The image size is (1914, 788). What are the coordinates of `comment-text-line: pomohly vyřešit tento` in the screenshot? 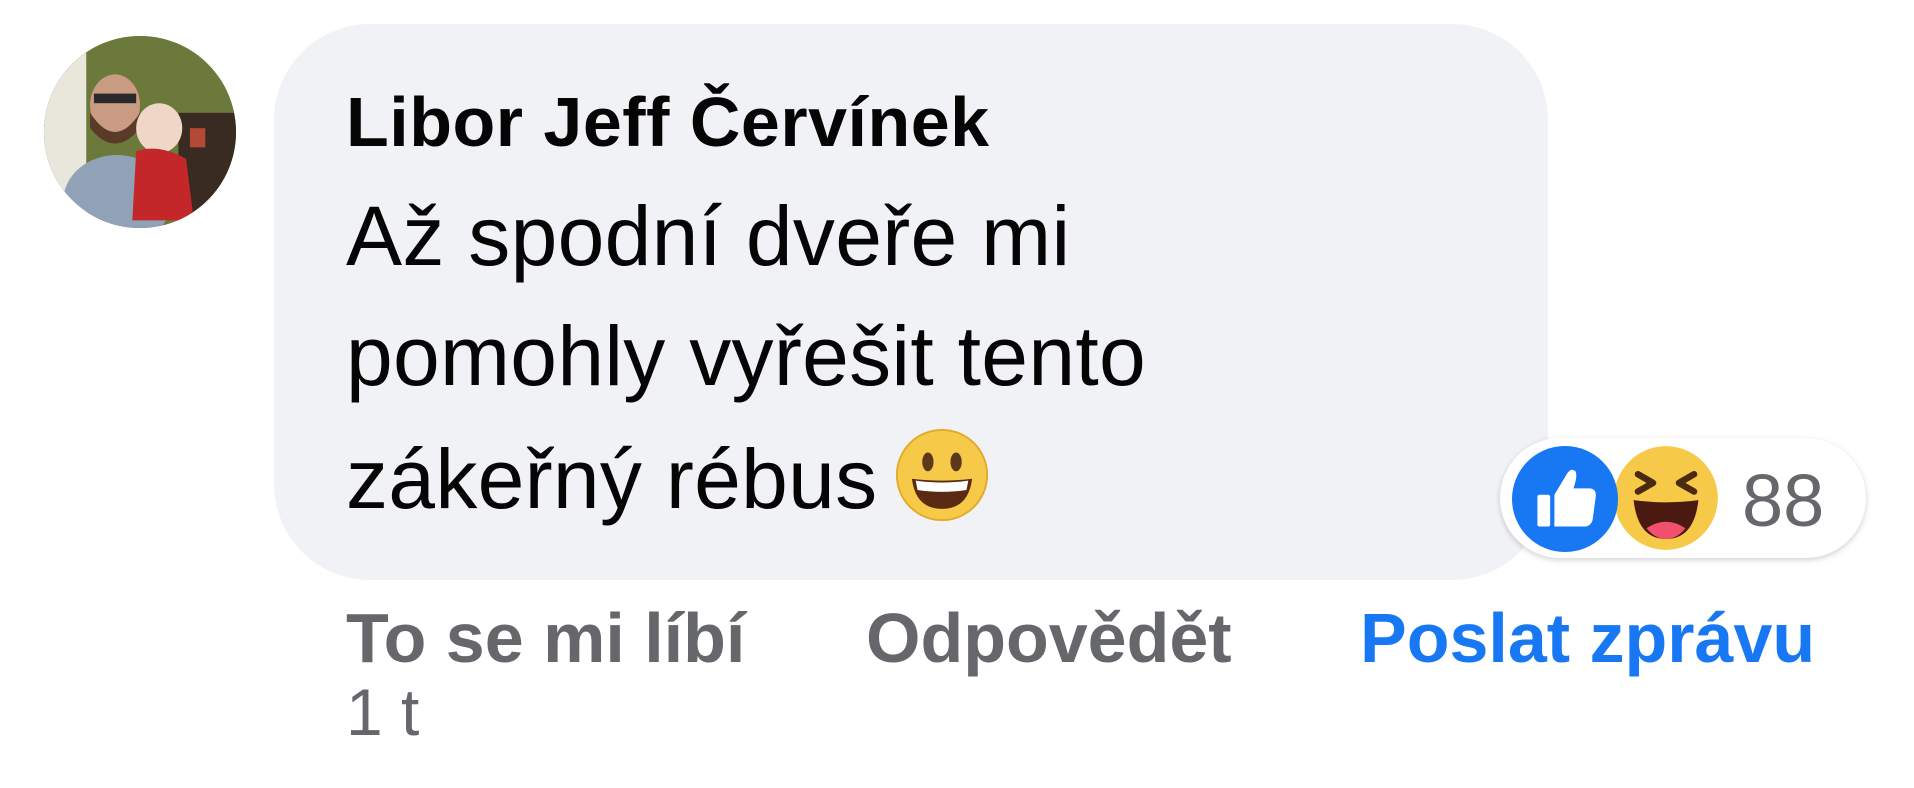 It's located at (746, 356).